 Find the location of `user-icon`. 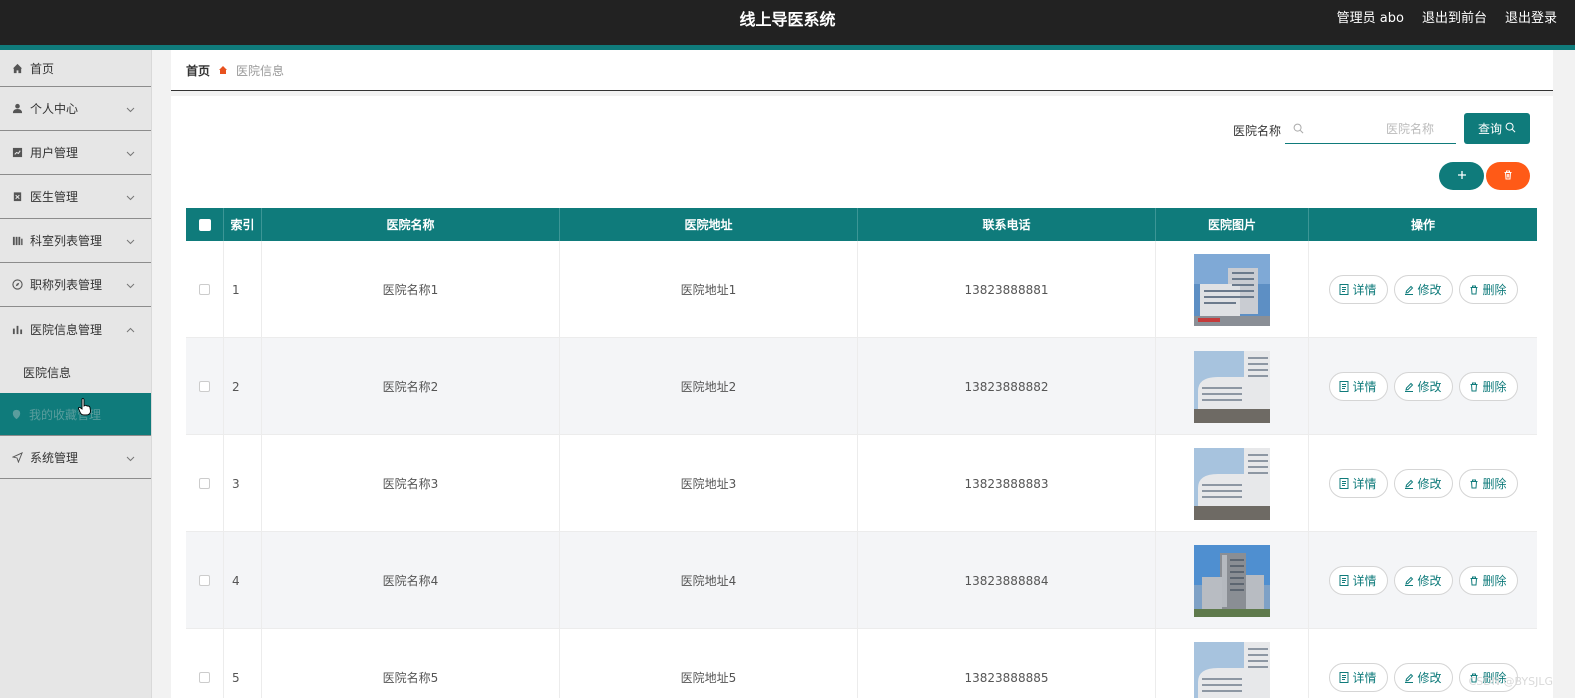

user-icon is located at coordinates (17, 109).